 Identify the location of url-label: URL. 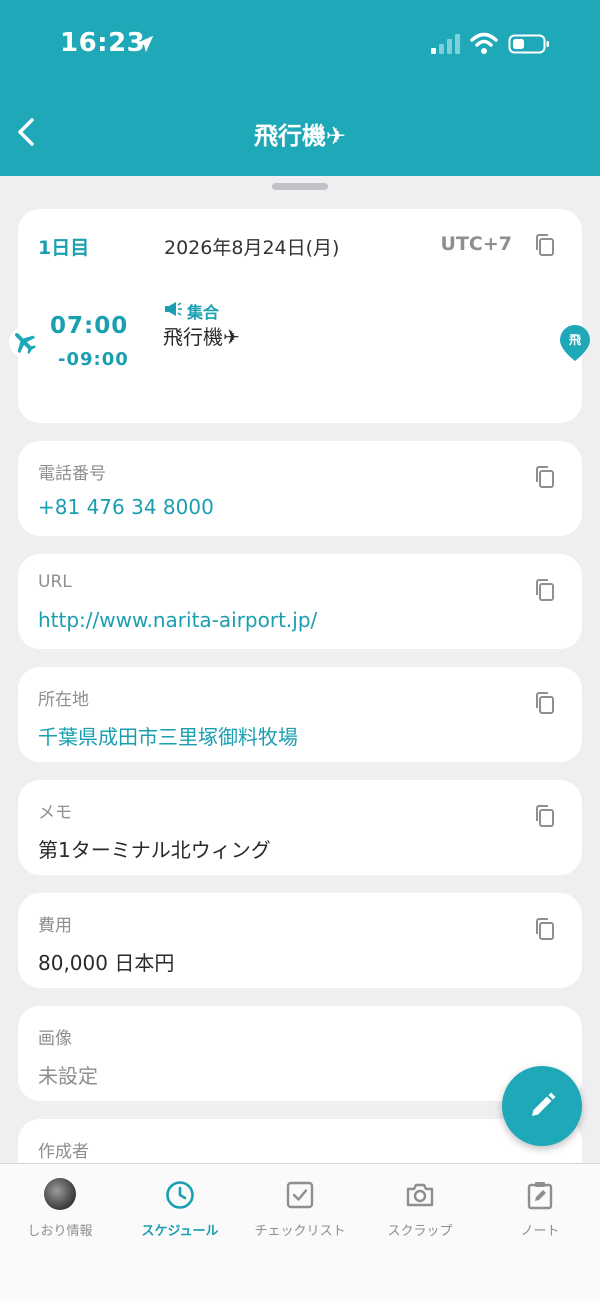
(55, 582).